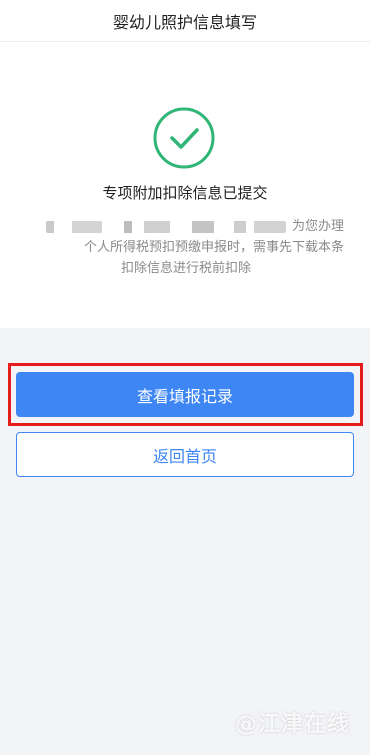 This screenshot has height=755, width=370. I want to click on description-line-3: 扣除信息进行税前扣除, so click(185, 268).